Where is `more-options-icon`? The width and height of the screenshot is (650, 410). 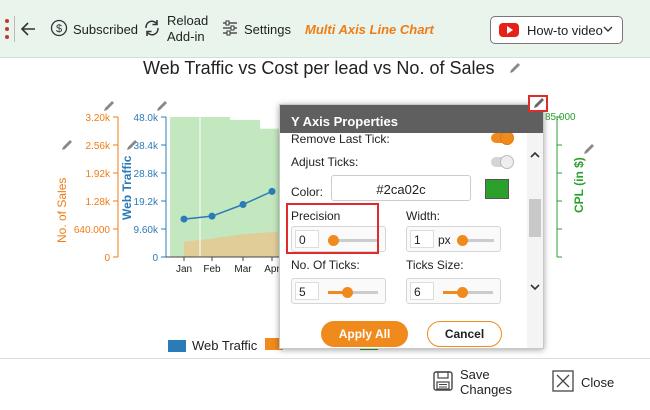 more-options-icon is located at coordinates (7, 30).